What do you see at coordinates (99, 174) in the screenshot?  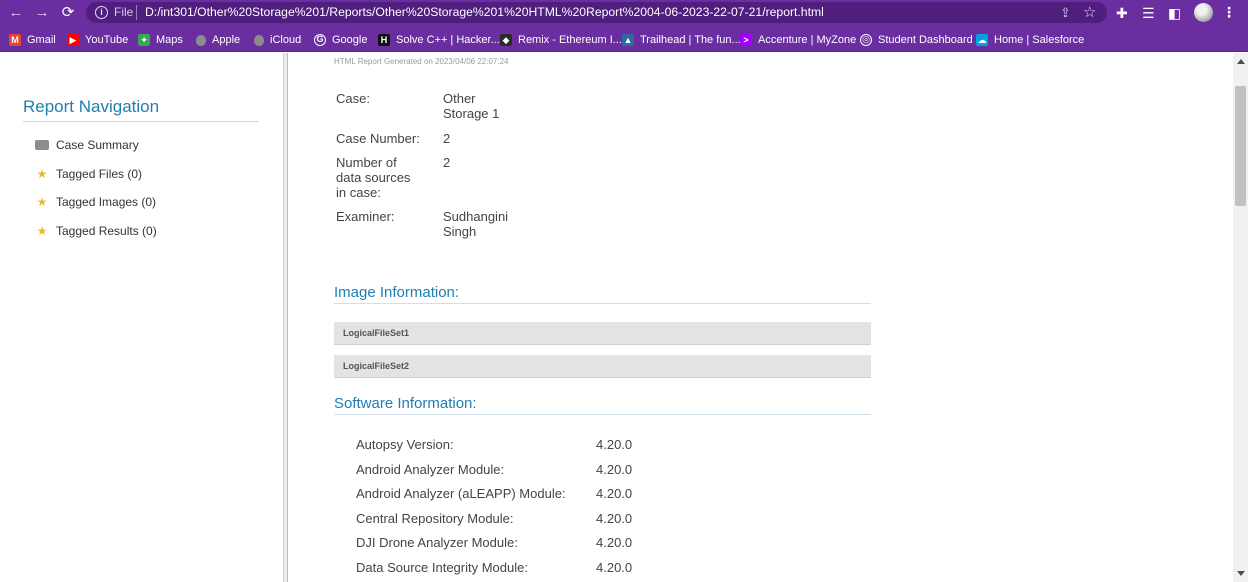 I see `nav-item-label: Tagged Files (0)` at bounding box center [99, 174].